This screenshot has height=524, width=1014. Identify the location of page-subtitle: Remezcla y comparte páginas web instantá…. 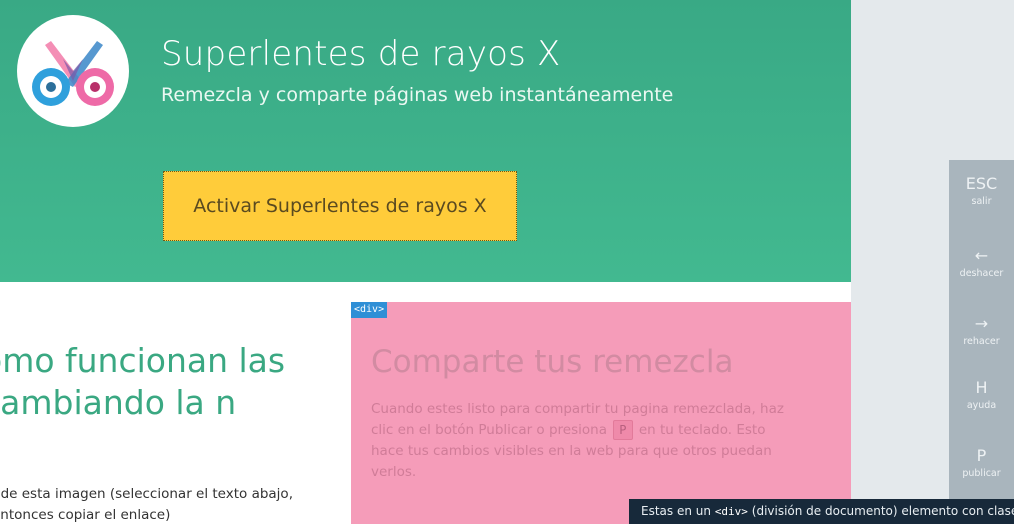
(417, 95).